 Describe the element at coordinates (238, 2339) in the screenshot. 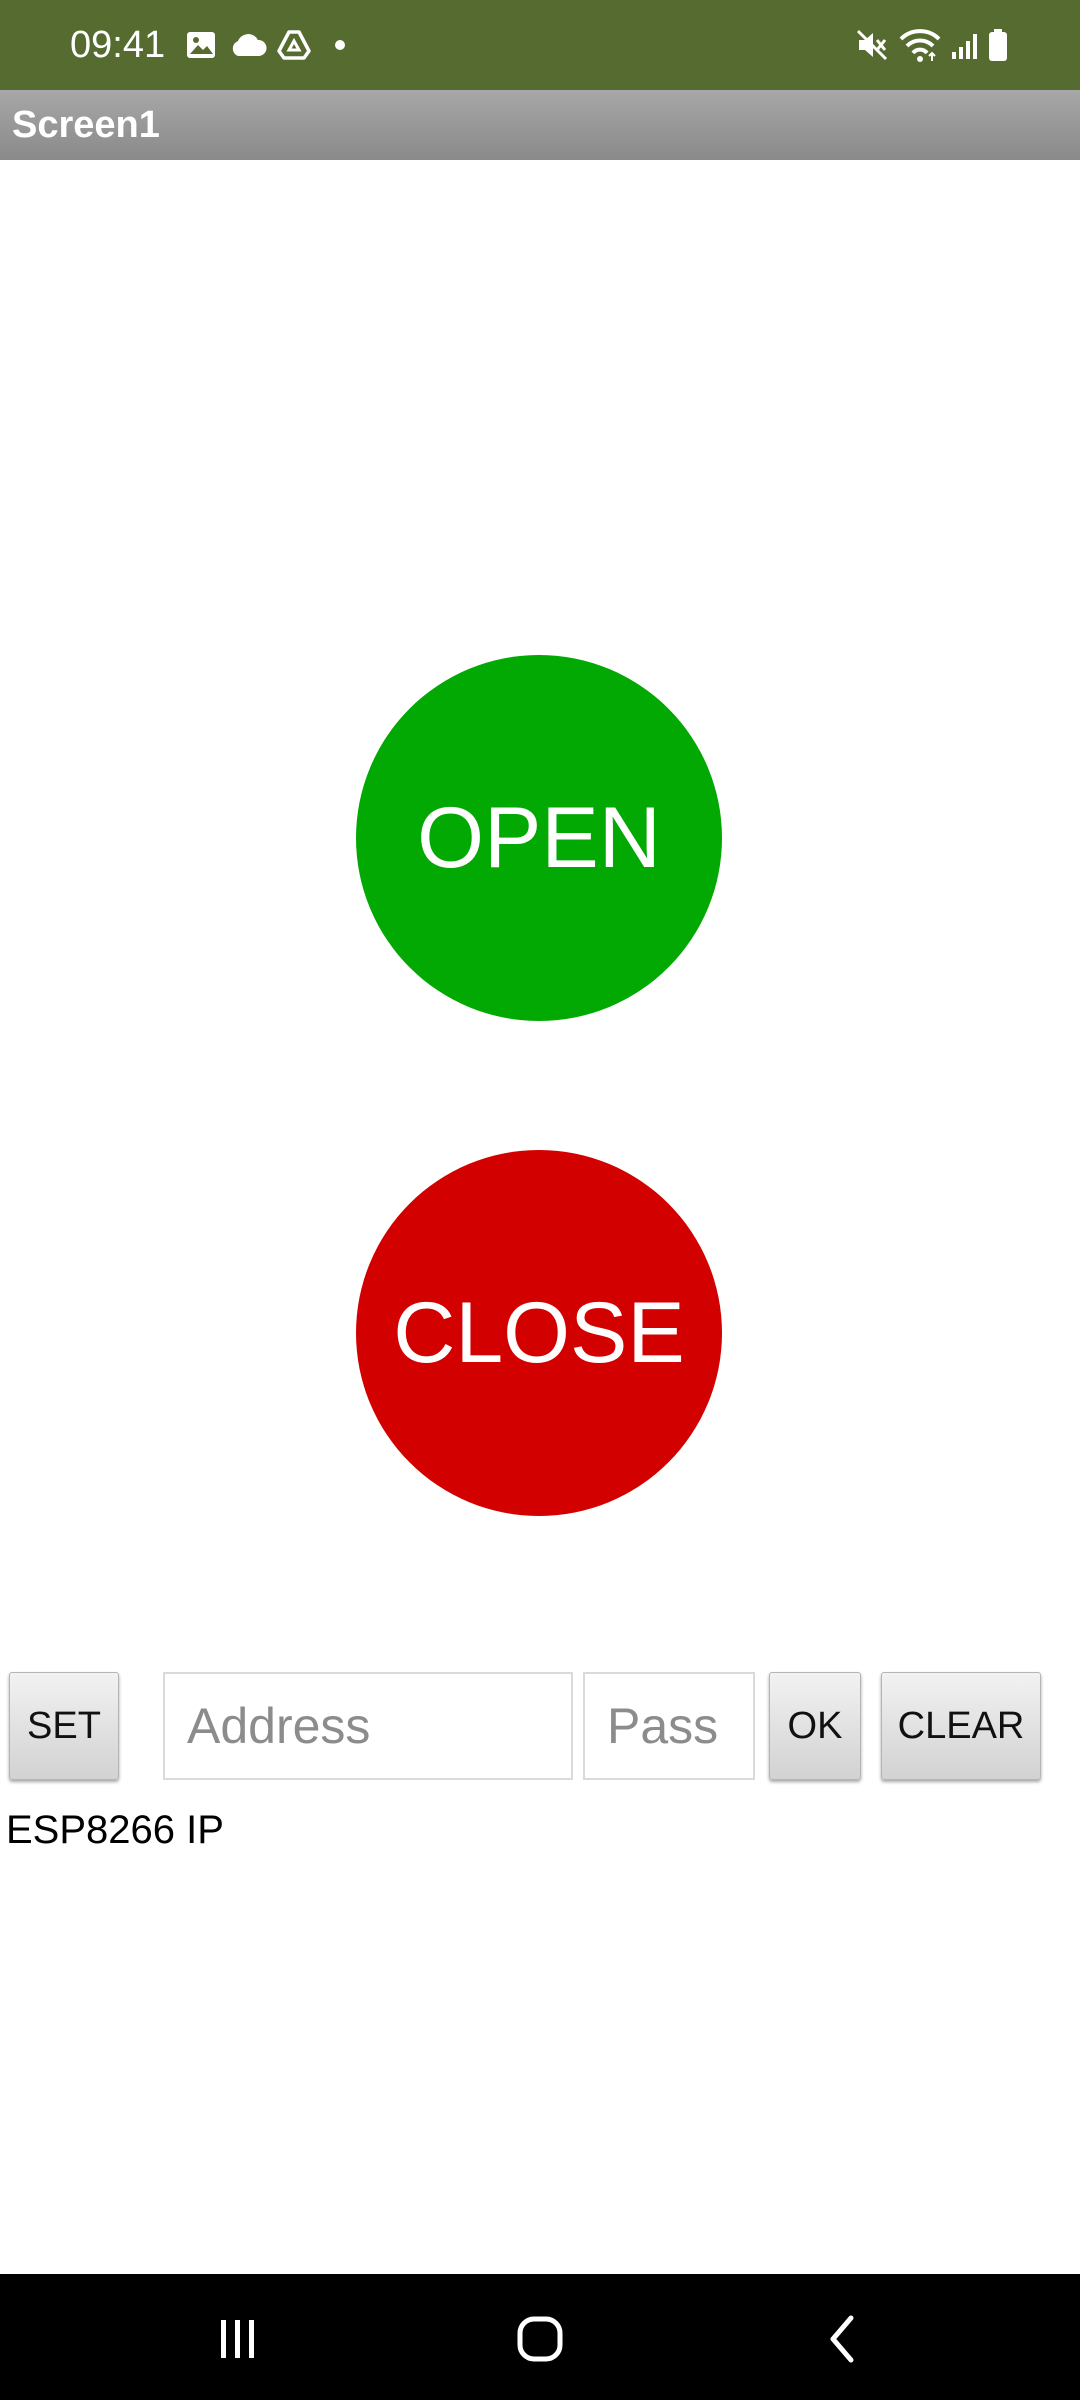

I see `recent-apps-icon` at that location.